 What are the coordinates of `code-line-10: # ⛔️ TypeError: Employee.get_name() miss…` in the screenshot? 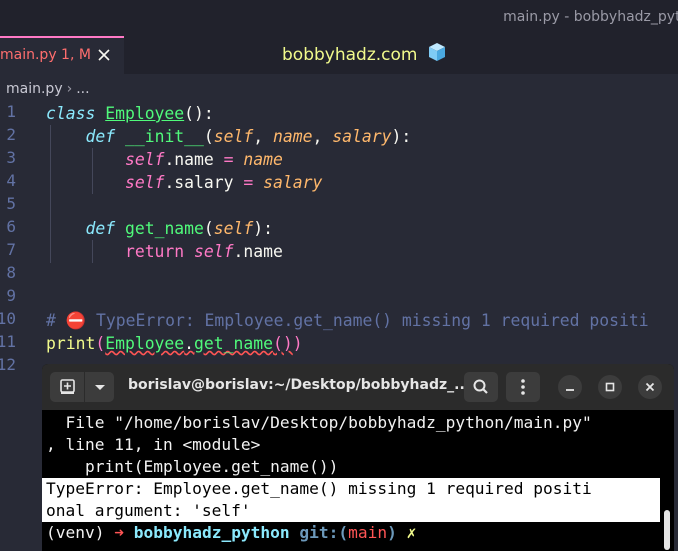 It's located at (347, 320).